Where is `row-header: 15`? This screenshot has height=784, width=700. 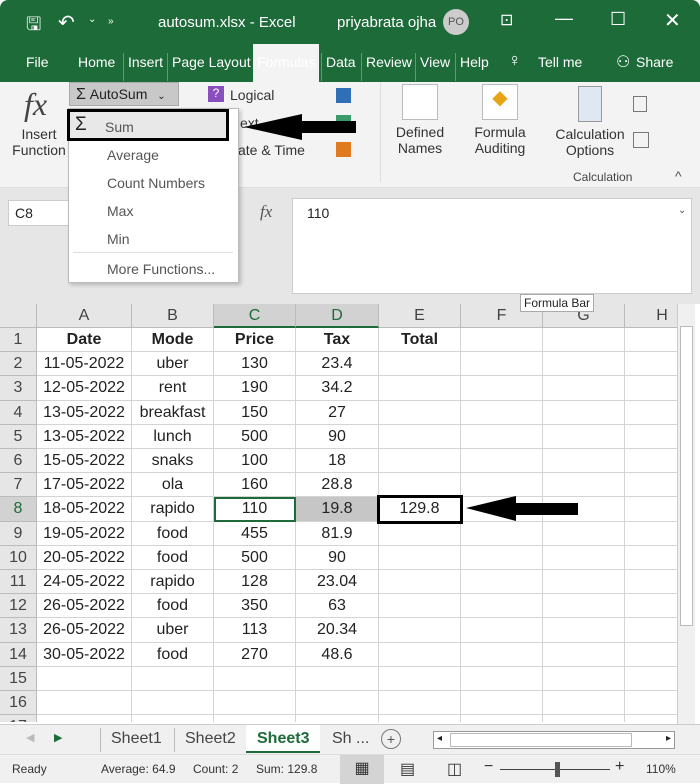
row-header: 15 is located at coordinates (18, 678).